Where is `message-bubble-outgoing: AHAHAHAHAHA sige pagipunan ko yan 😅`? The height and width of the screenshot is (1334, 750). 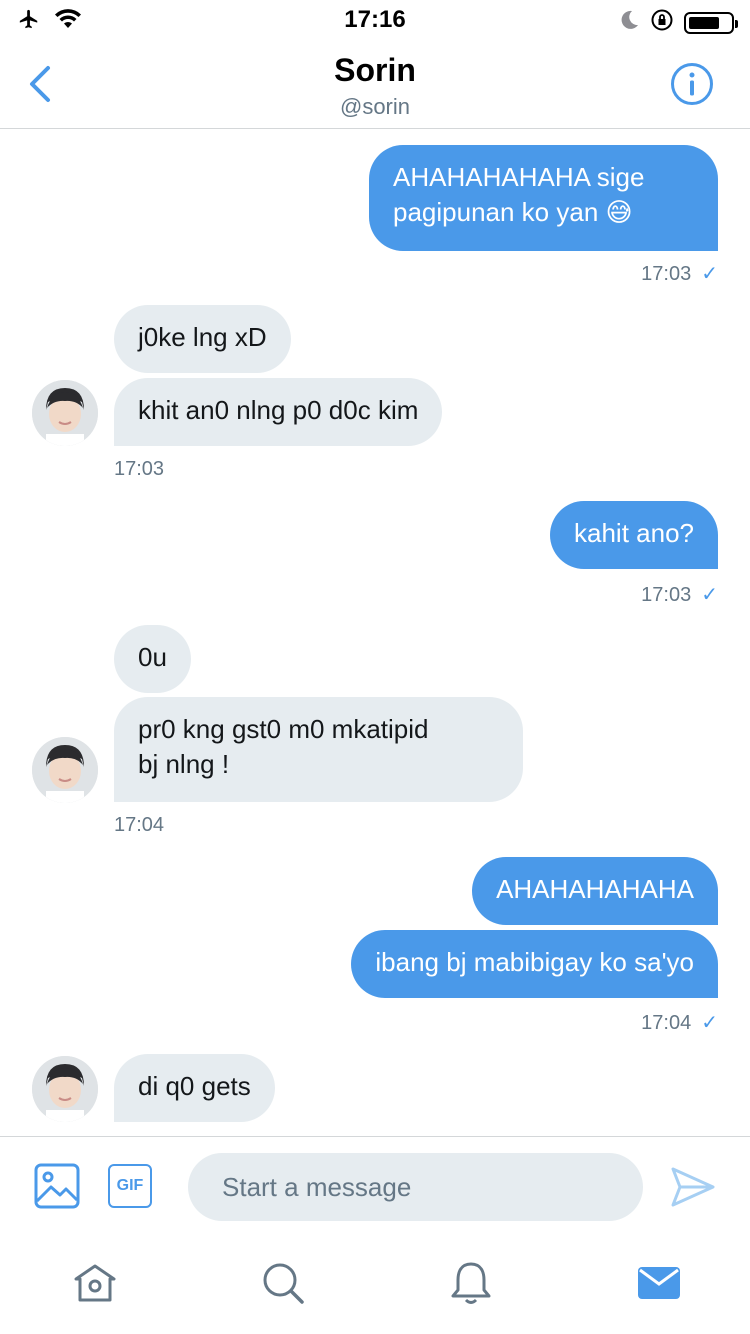 message-bubble-outgoing: AHAHAHAHAHA sige pagipunan ko yan 😅 is located at coordinates (543, 198).